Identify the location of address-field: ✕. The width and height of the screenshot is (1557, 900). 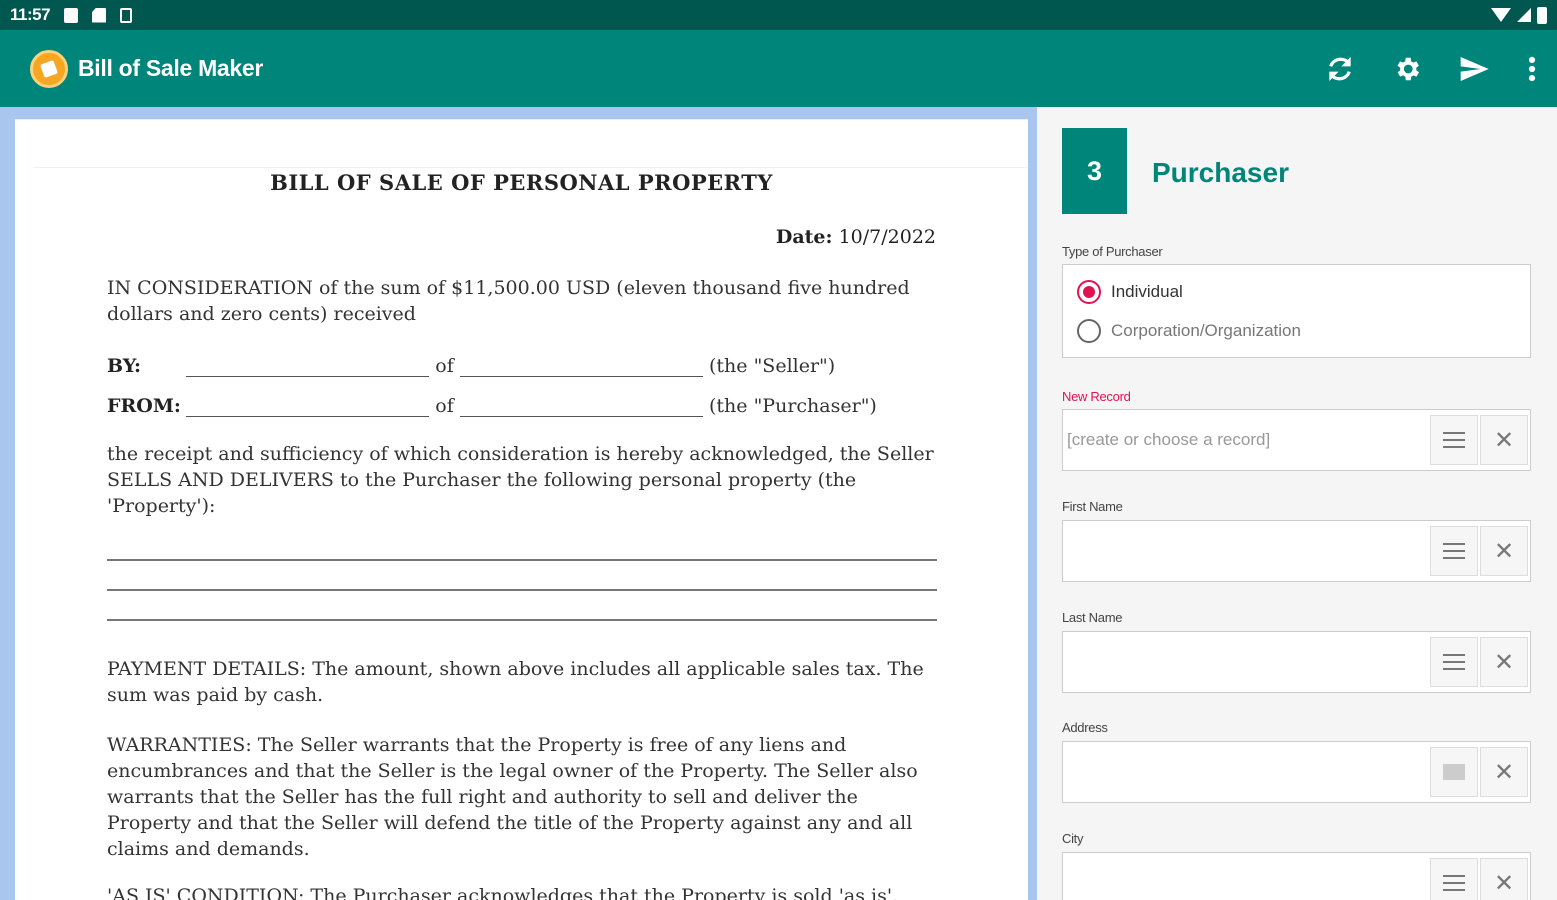
(1296, 772).